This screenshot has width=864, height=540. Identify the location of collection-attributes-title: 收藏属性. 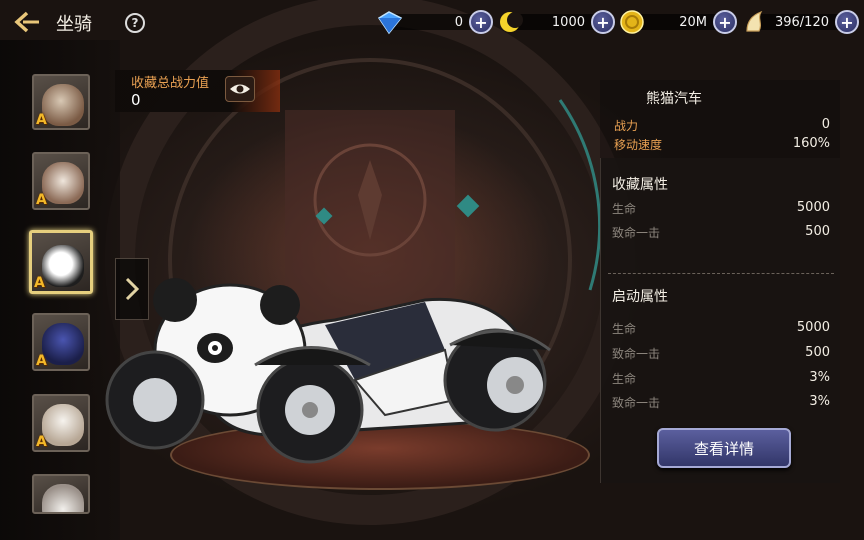
(640, 185).